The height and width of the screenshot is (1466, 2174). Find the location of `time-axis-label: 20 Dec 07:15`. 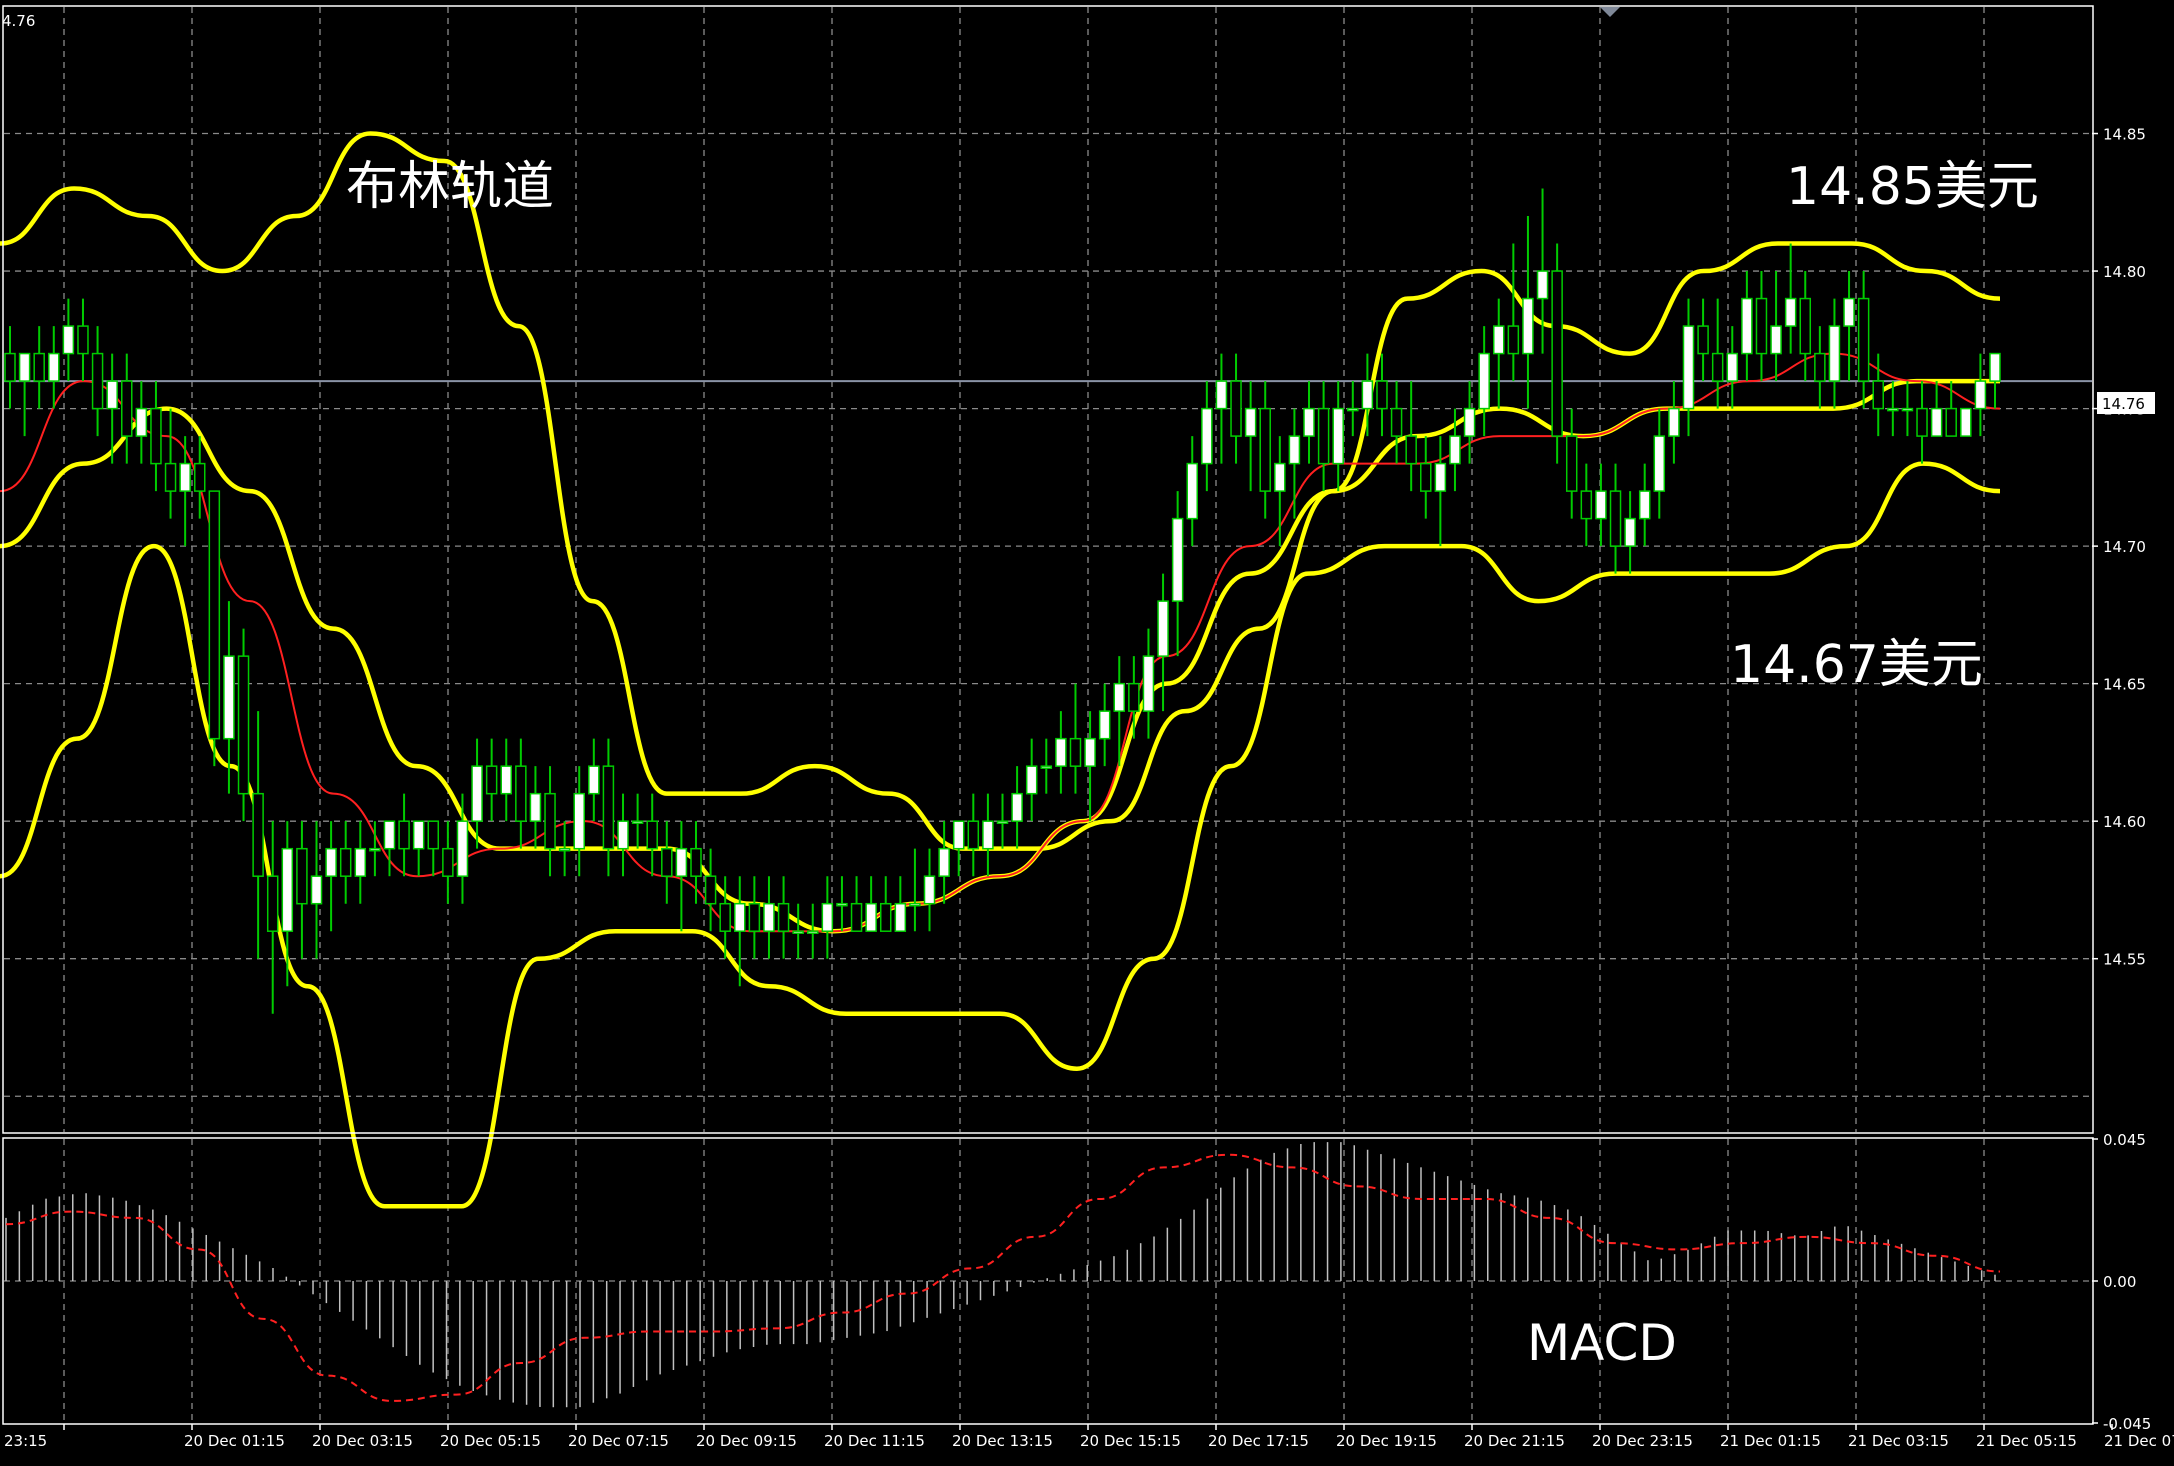

time-axis-label: 20 Dec 07:15 is located at coordinates (618, 1441).